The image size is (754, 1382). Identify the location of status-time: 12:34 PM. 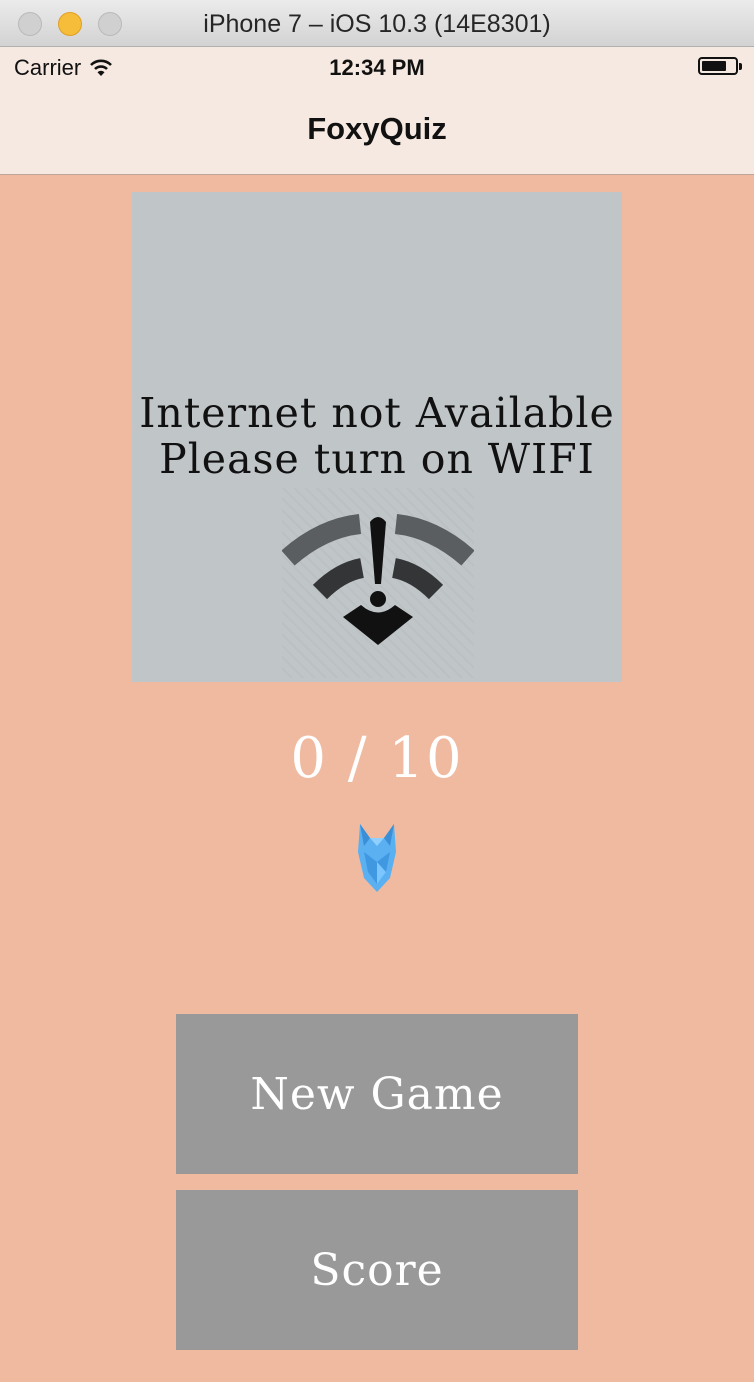
(377, 67).